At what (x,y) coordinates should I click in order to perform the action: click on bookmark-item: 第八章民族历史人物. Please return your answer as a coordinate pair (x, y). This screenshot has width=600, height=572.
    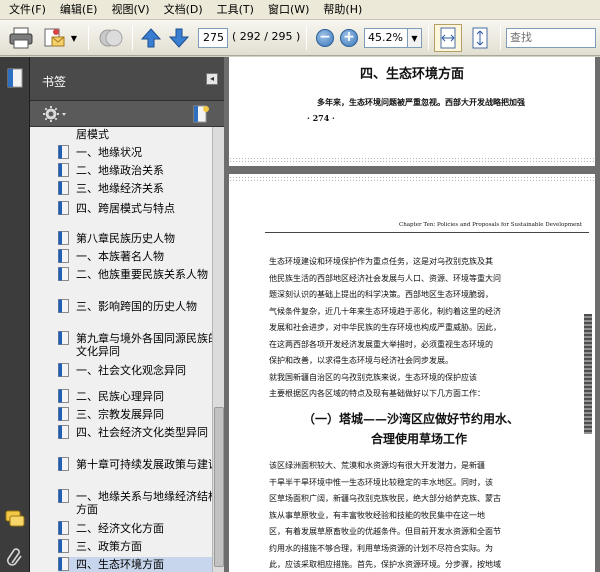
    Looking at the image, I should click on (135, 239).